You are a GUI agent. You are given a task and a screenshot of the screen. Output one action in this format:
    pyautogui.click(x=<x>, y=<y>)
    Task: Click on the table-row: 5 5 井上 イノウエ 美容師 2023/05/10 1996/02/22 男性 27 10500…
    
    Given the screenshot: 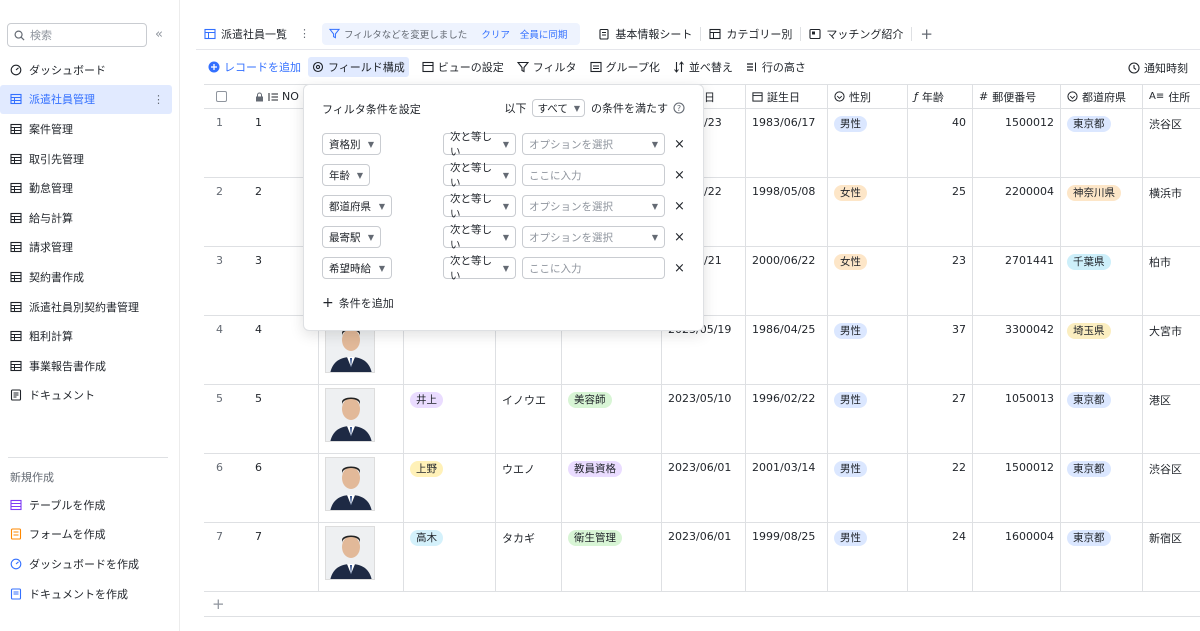 What is the action you would take?
    pyautogui.click(x=702, y=419)
    